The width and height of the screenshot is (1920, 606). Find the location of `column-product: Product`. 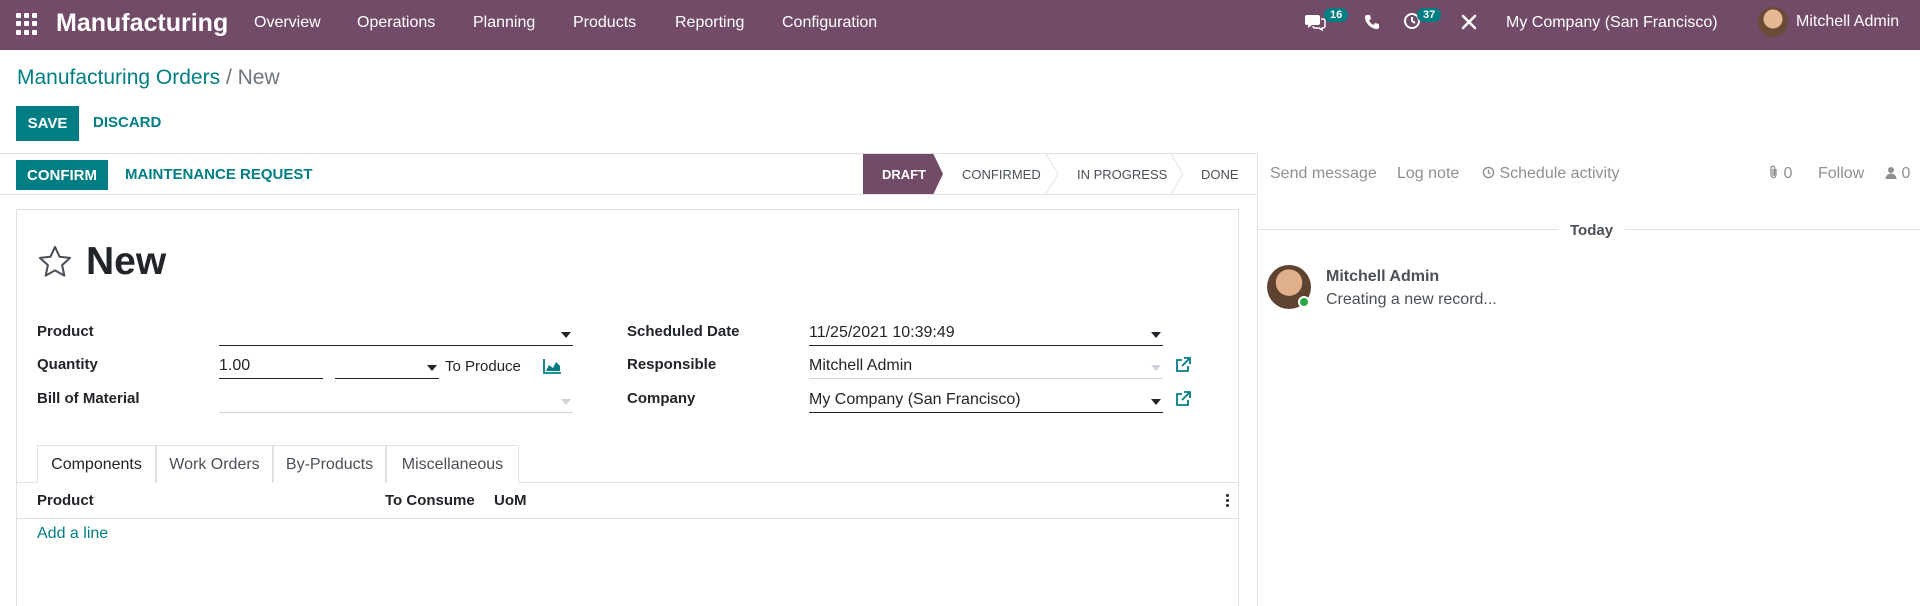

column-product: Product is located at coordinates (65, 500).